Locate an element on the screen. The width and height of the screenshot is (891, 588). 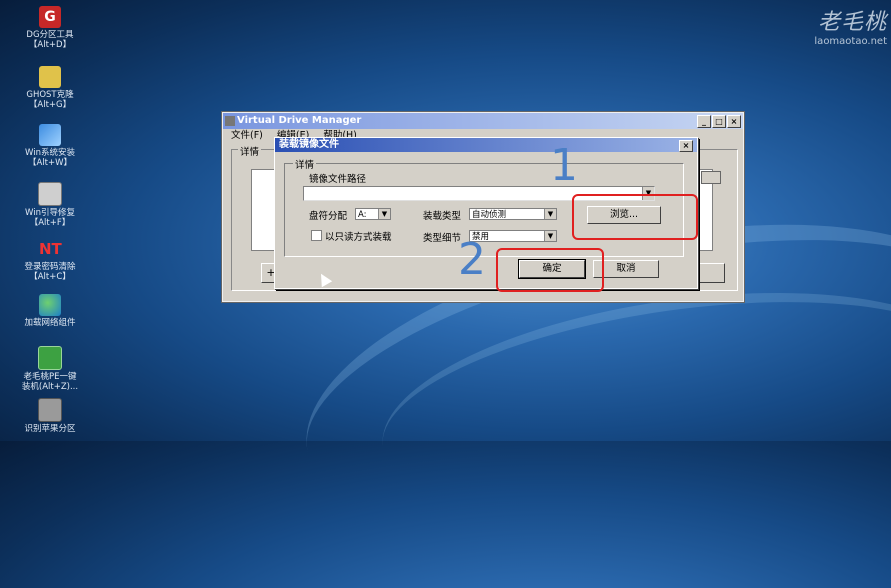
desktop-icon-label: 加载网络组件 is located at coordinates (50, 323).